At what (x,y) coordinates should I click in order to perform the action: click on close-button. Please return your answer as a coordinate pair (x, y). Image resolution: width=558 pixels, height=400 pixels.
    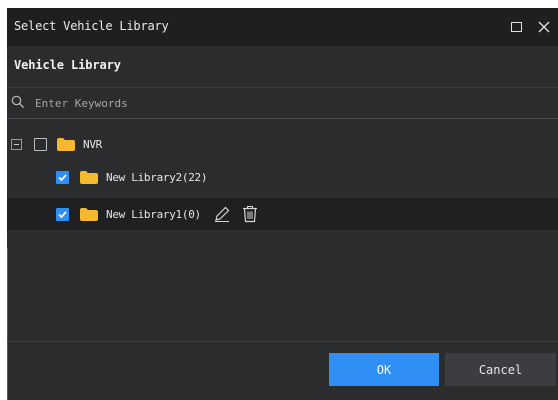
    Looking at the image, I should click on (544, 27).